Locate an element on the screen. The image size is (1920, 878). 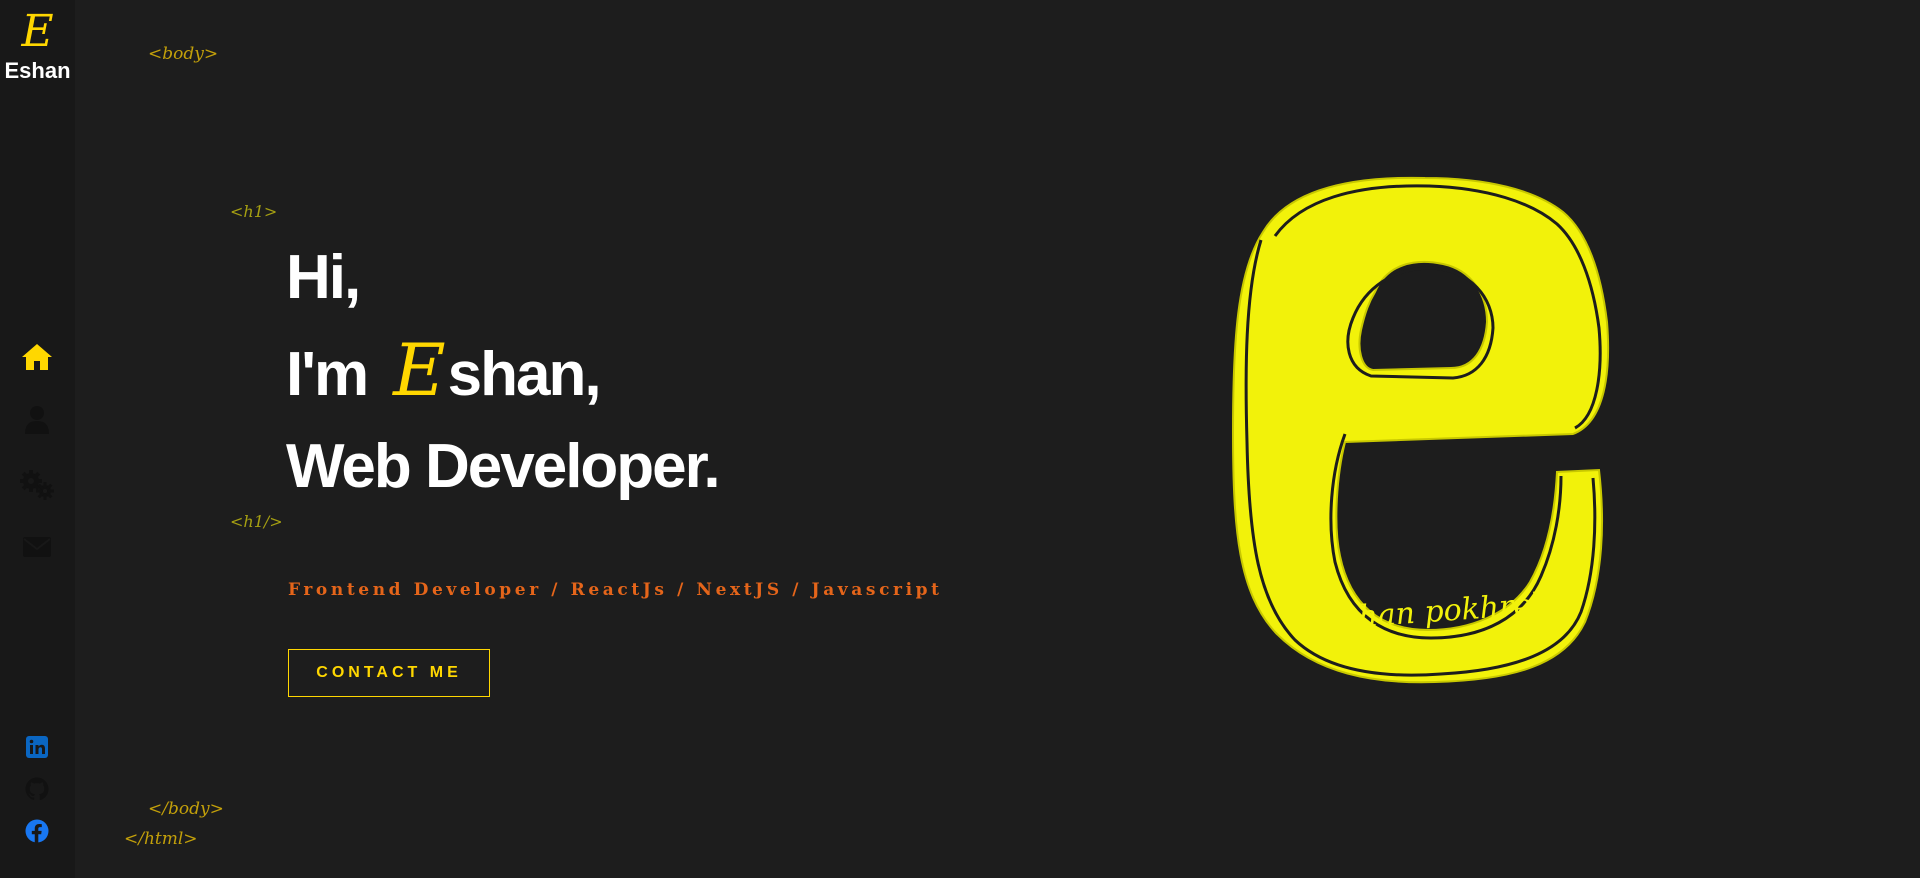
e-logo-graphic: shan pokhrel is located at coordinates (1420, 430).